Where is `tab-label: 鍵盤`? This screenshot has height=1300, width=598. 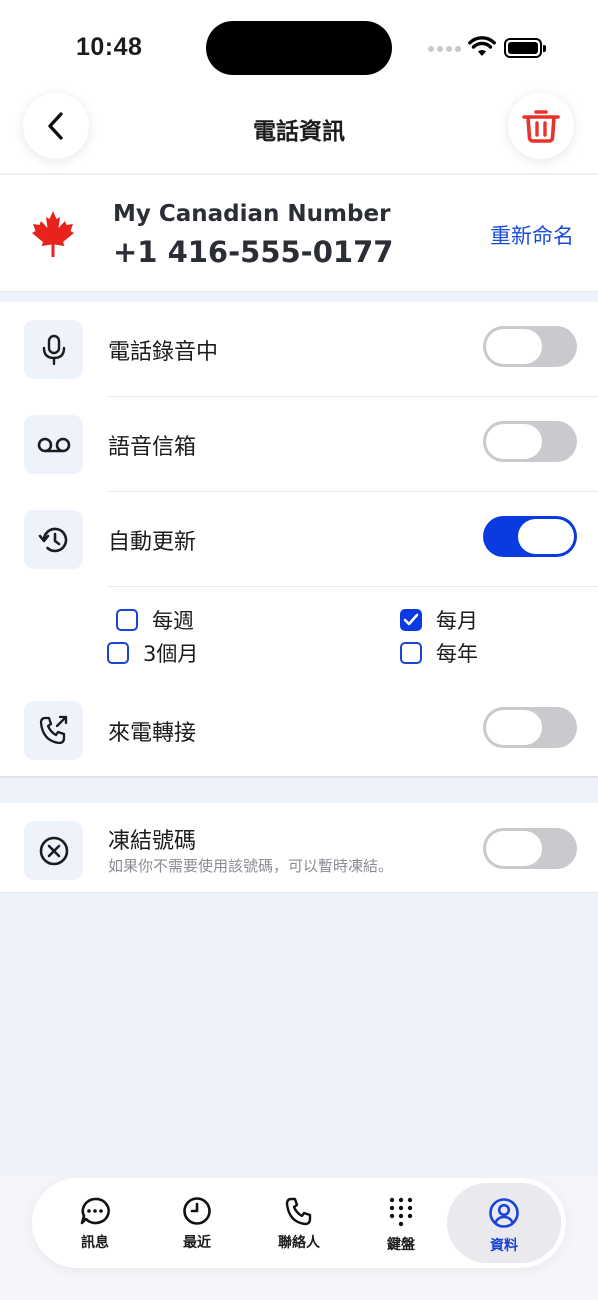
tab-label: 鍵盤 is located at coordinates (401, 1245).